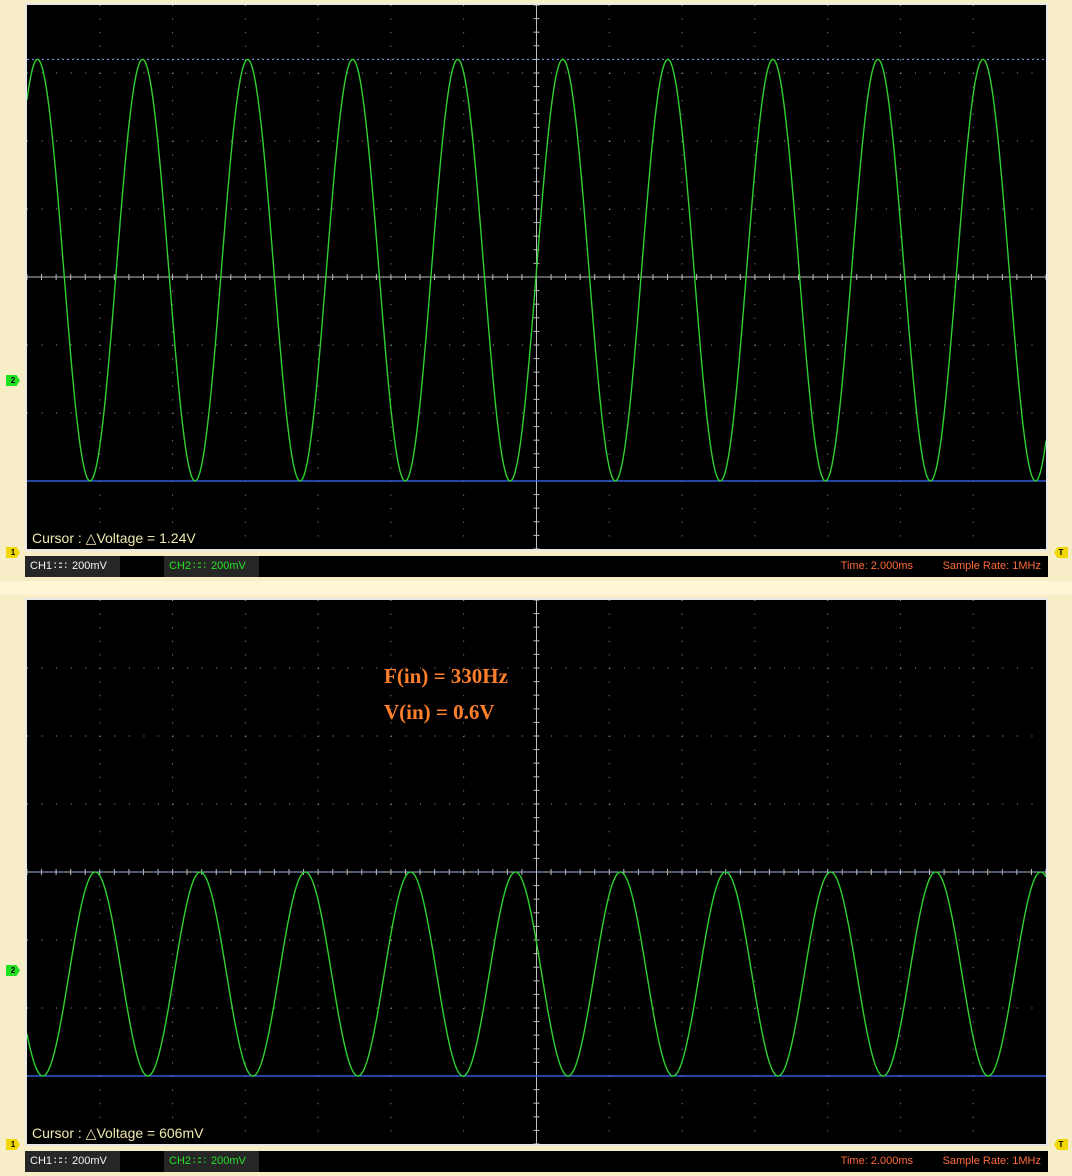 This screenshot has height=1176, width=1072. What do you see at coordinates (118, 1133) in the screenshot?
I see `cursor-voltage-readout: Cursor : △Voltage = 606mV` at bounding box center [118, 1133].